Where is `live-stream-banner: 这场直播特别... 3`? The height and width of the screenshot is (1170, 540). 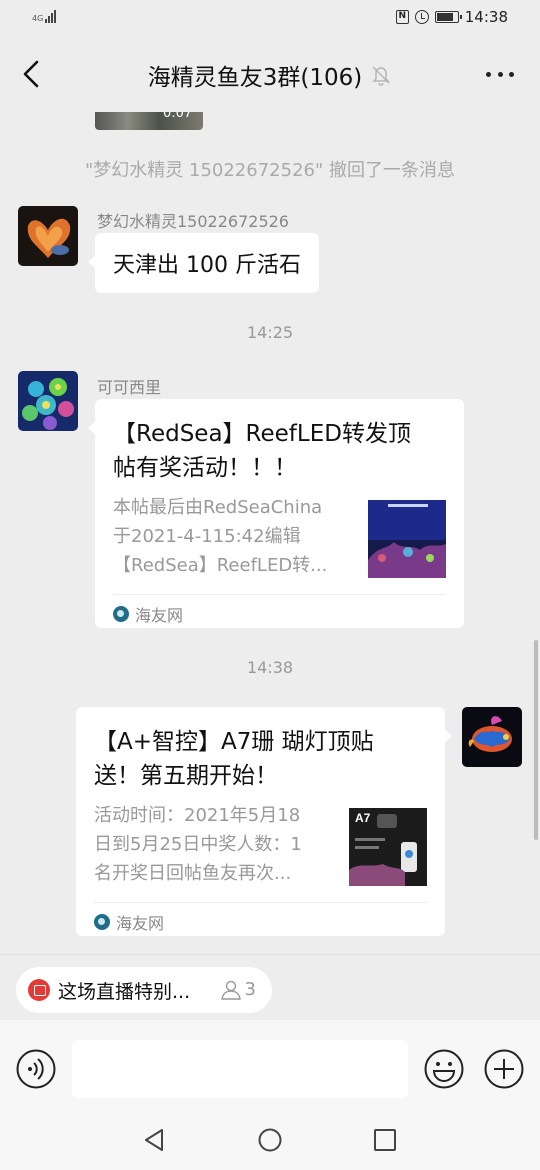
live-stream-banner: 这场直播特别... 3 is located at coordinates (144, 990).